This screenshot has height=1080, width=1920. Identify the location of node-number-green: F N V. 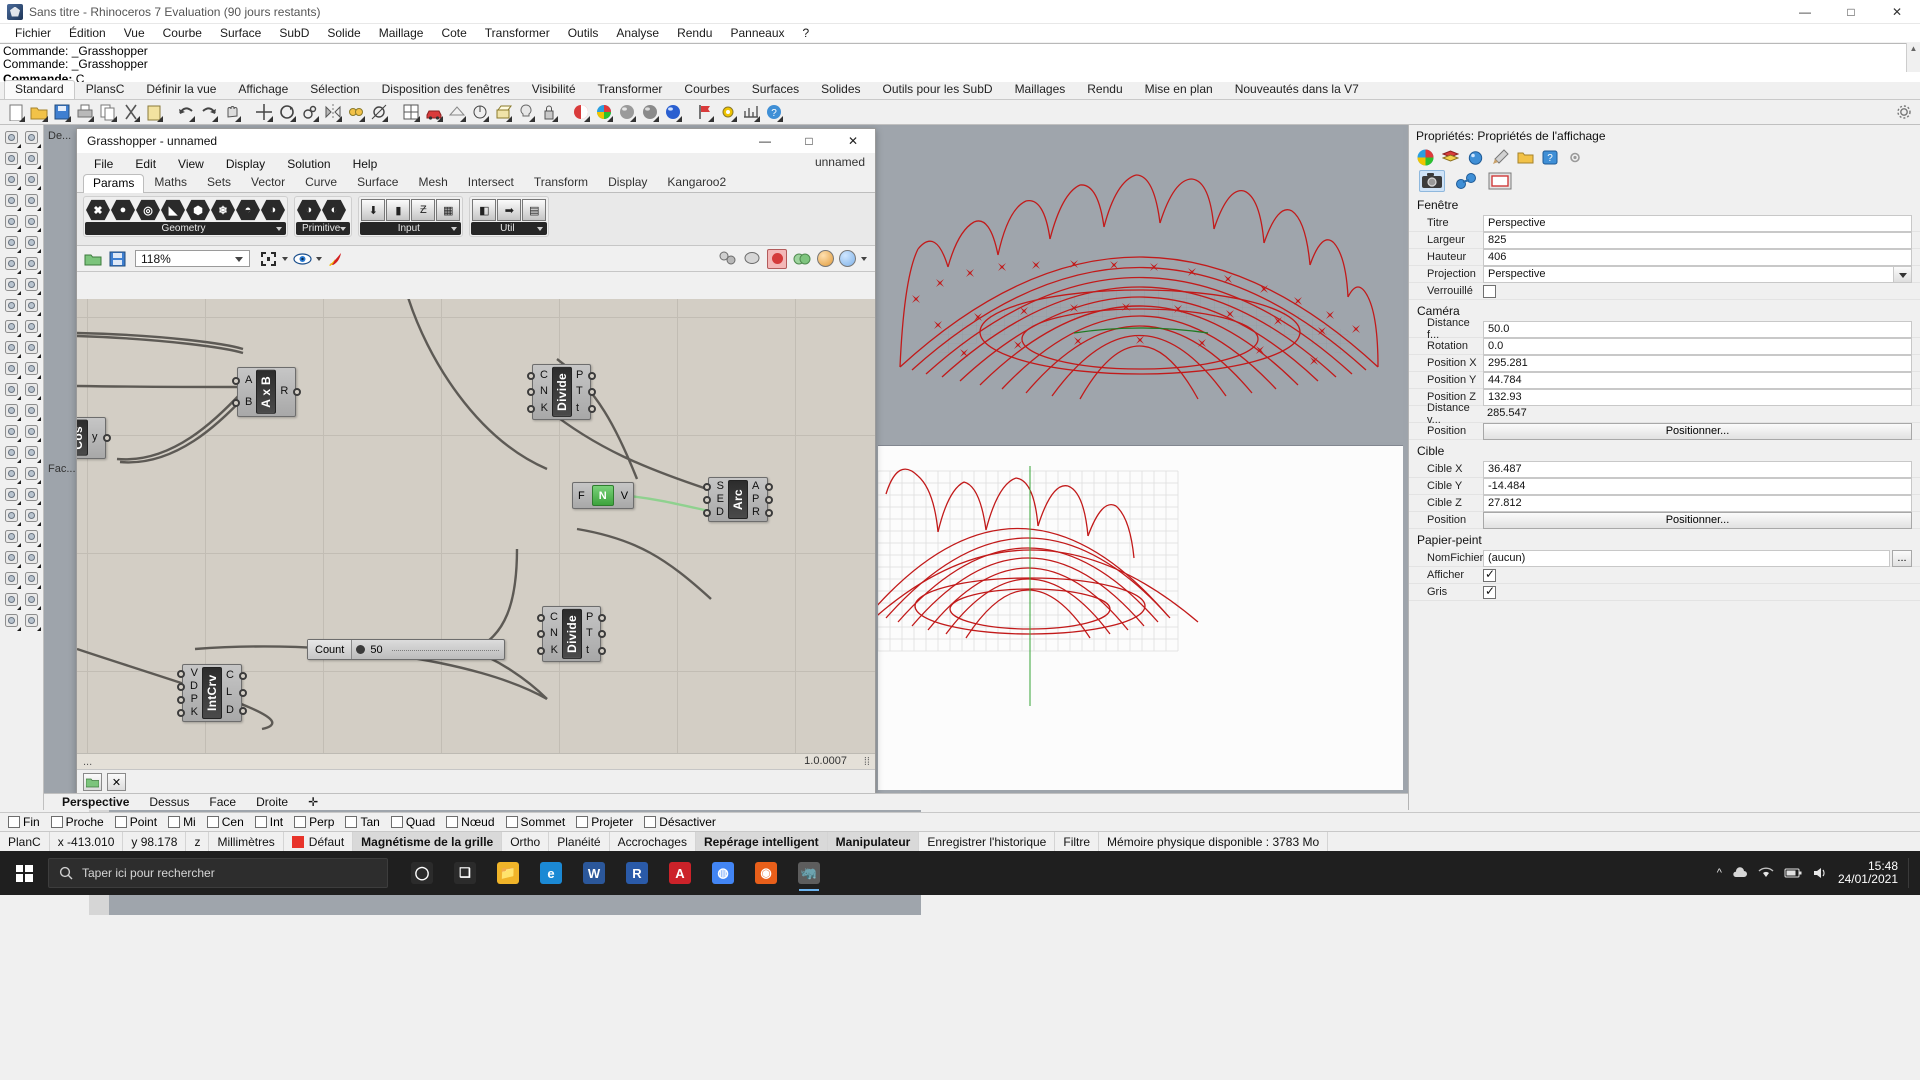
(603, 495).